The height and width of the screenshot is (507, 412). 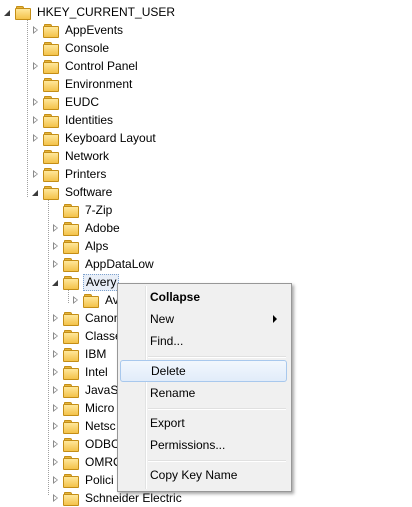 I want to click on tree-line-level1, so click(x=27, y=109).